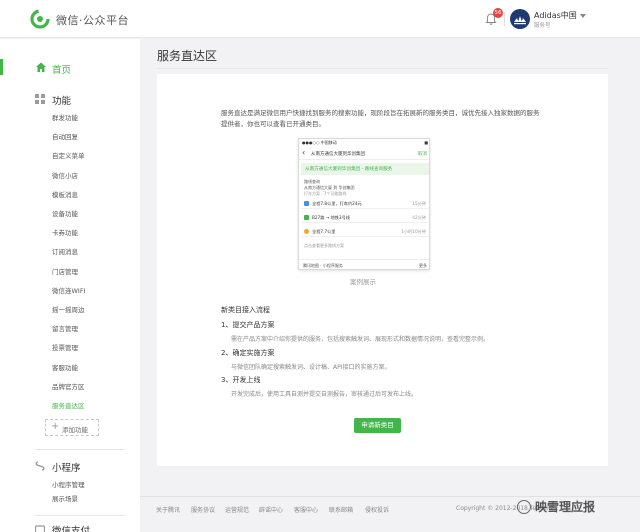  I want to click on plus-icon: +, so click(55, 426).